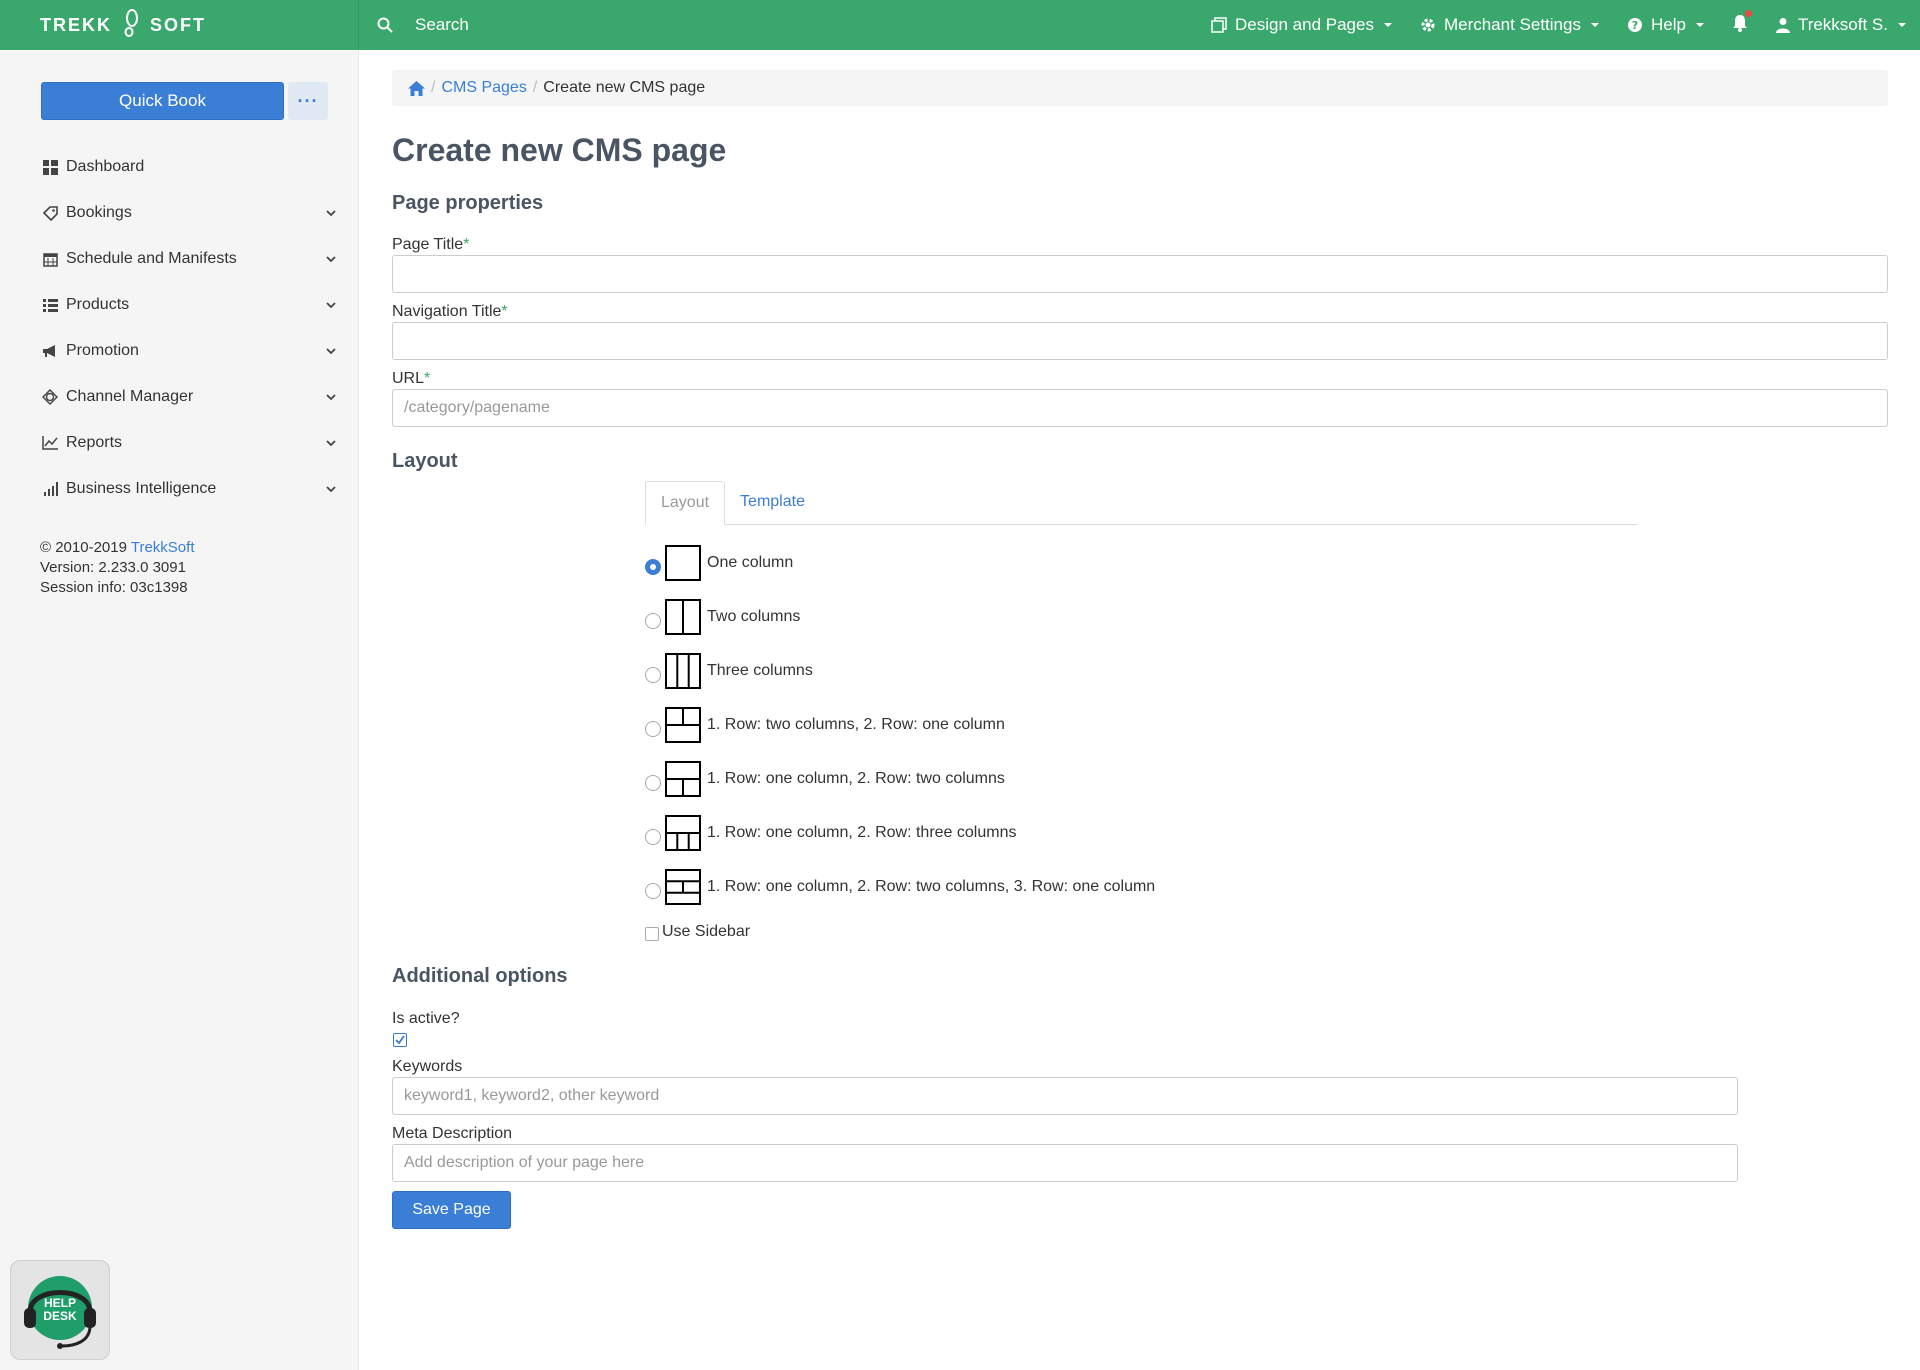 The height and width of the screenshot is (1370, 1920). I want to click on url-label: URL*, so click(411, 379).